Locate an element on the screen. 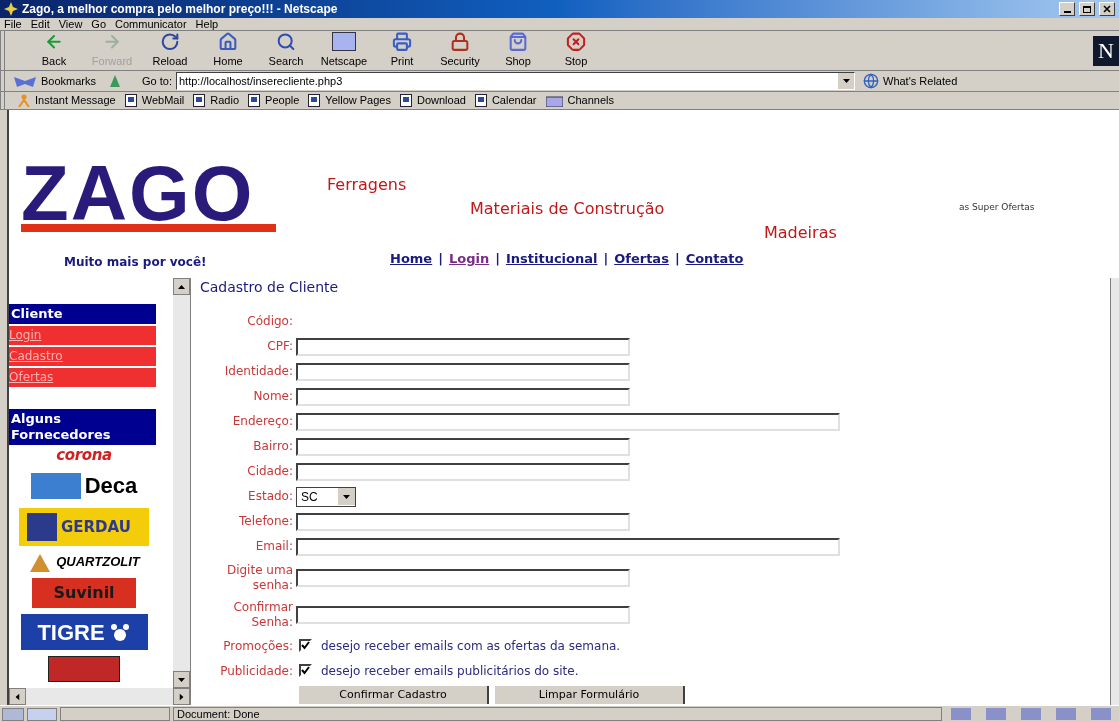  field-label: Telefone: is located at coordinates (266, 521).